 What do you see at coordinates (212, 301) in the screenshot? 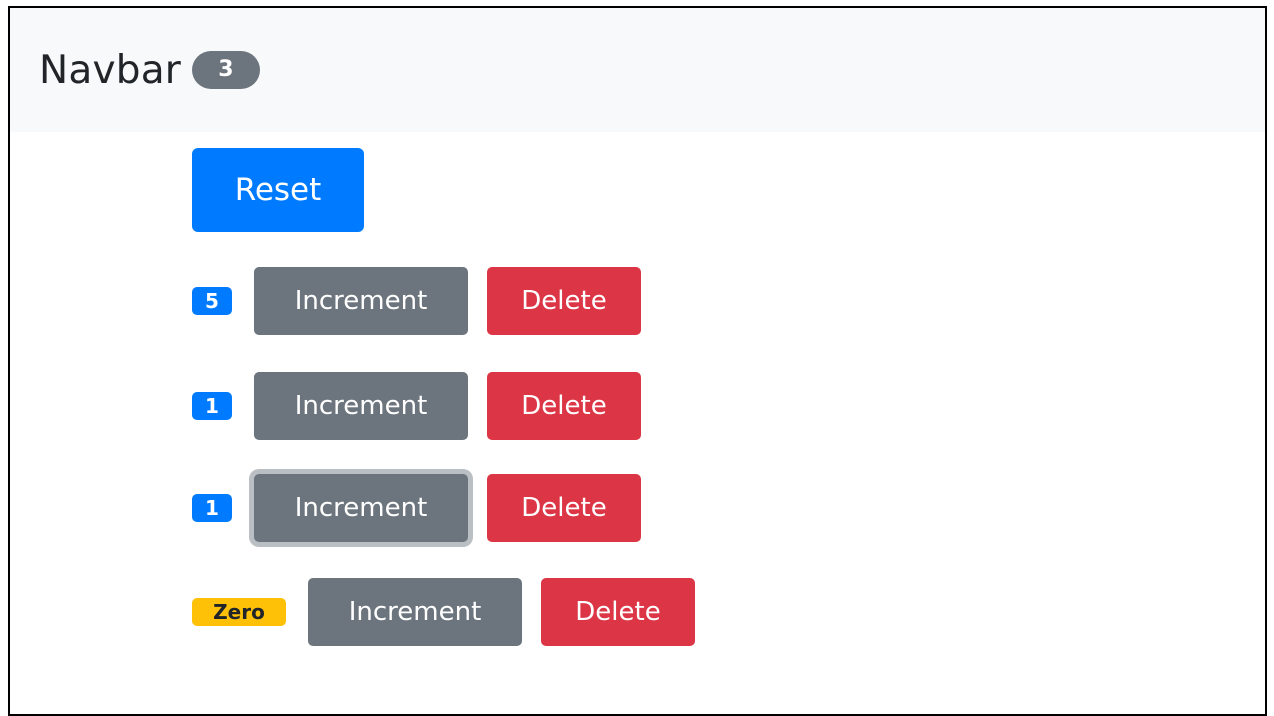
I see `counter-value-badge: 5` at bounding box center [212, 301].